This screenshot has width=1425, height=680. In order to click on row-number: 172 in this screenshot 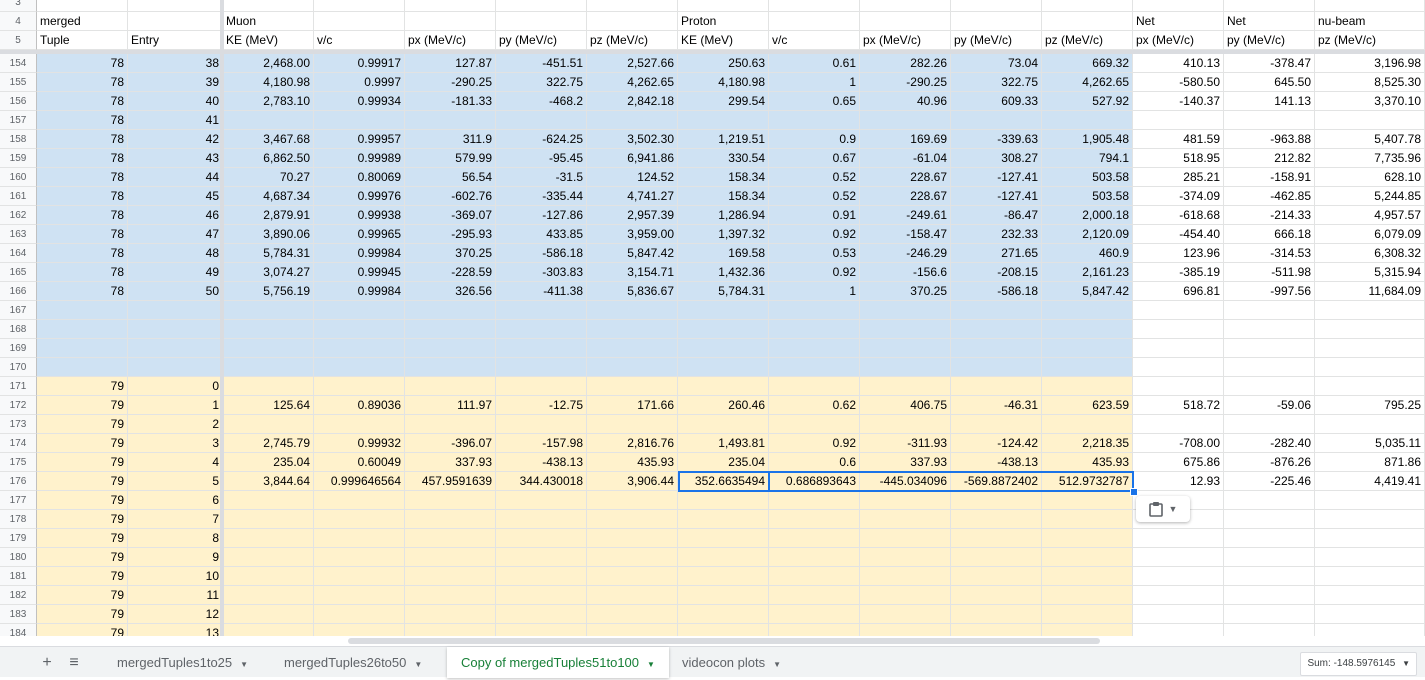, I will do `click(18, 405)`.